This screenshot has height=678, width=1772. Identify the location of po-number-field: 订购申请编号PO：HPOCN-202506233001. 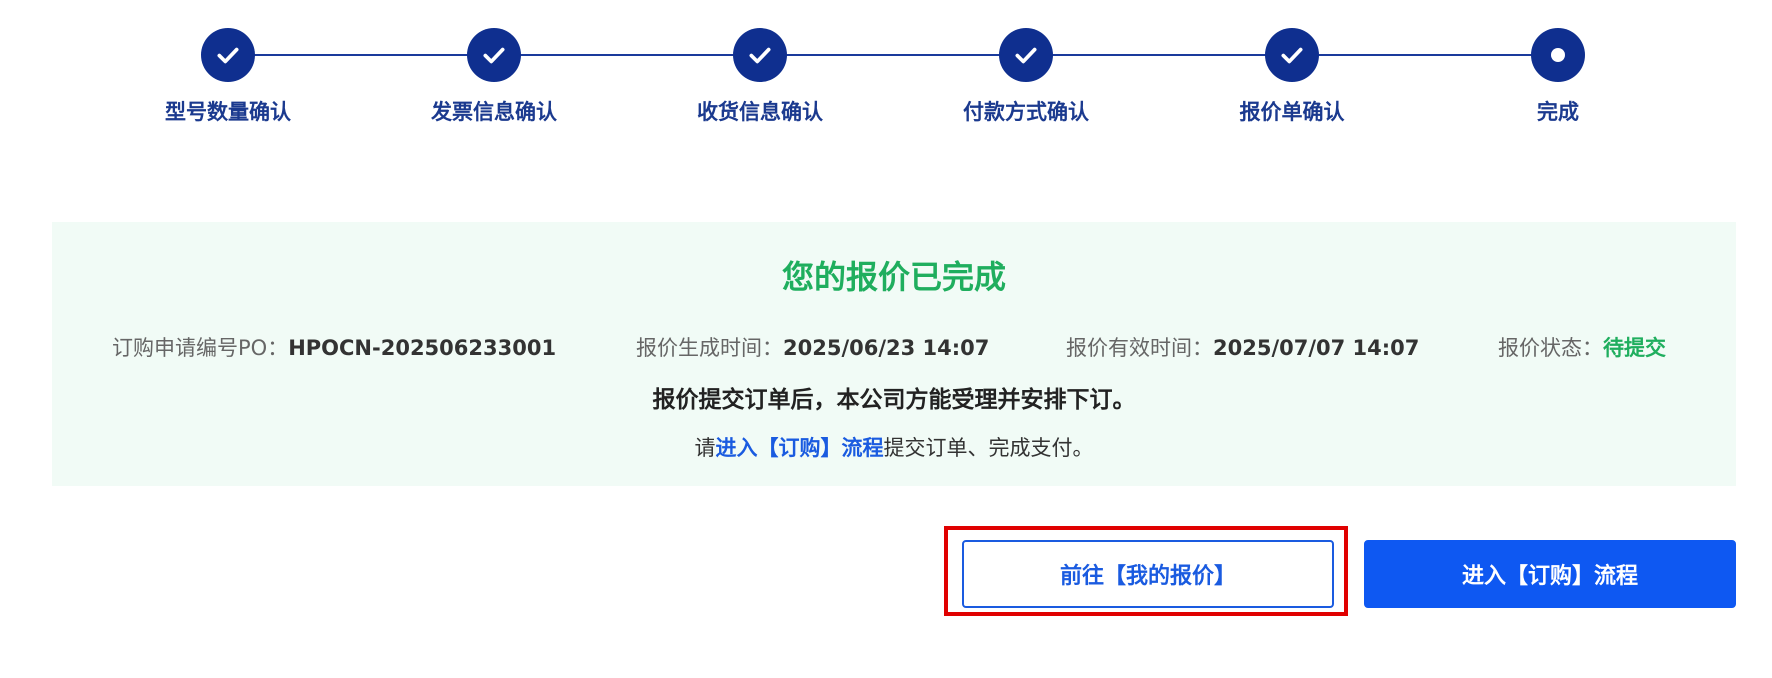
(334, 347).